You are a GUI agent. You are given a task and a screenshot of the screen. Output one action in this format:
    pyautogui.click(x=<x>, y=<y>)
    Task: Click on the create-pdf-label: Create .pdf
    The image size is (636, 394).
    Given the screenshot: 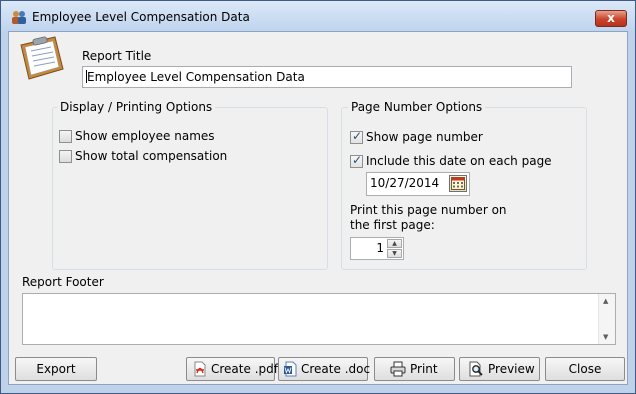 What is the action you would take?
    pyautogui.click(x=244, y=369)
    